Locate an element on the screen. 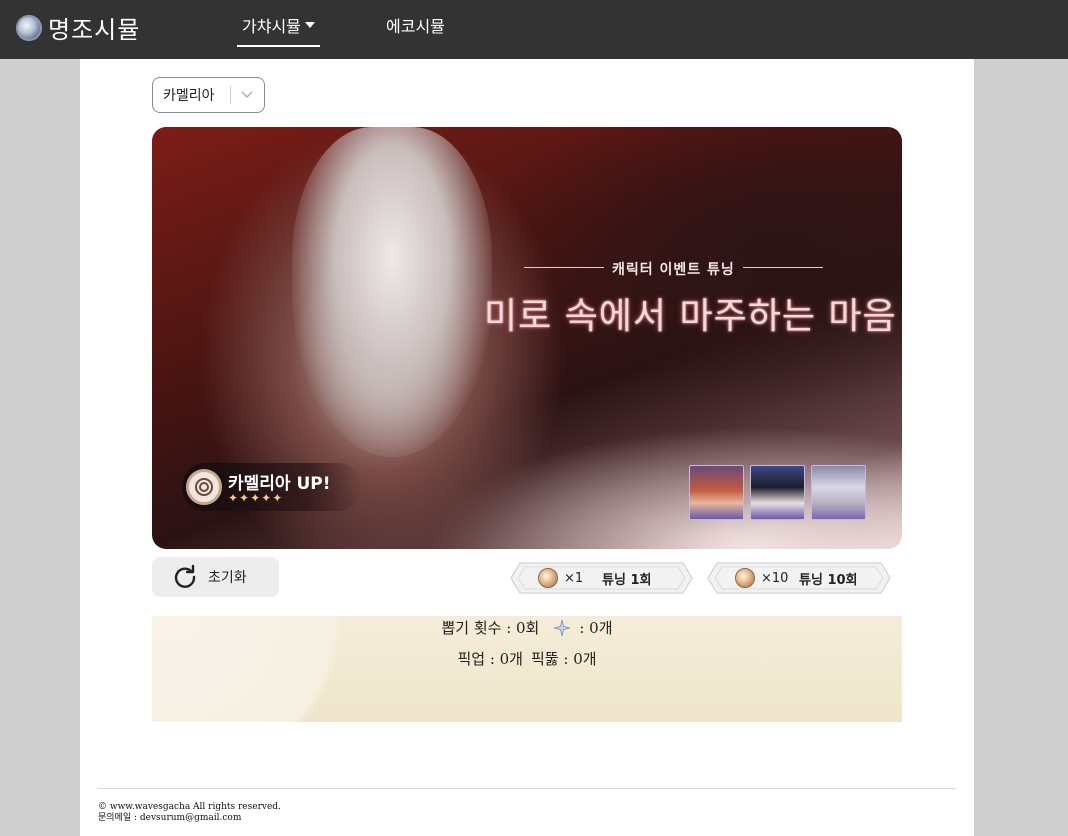 This screenshot has width=1068, height=836. footer-contact: 문의메일 : devsurum@gmail.com is located at coordinates (170, 818).